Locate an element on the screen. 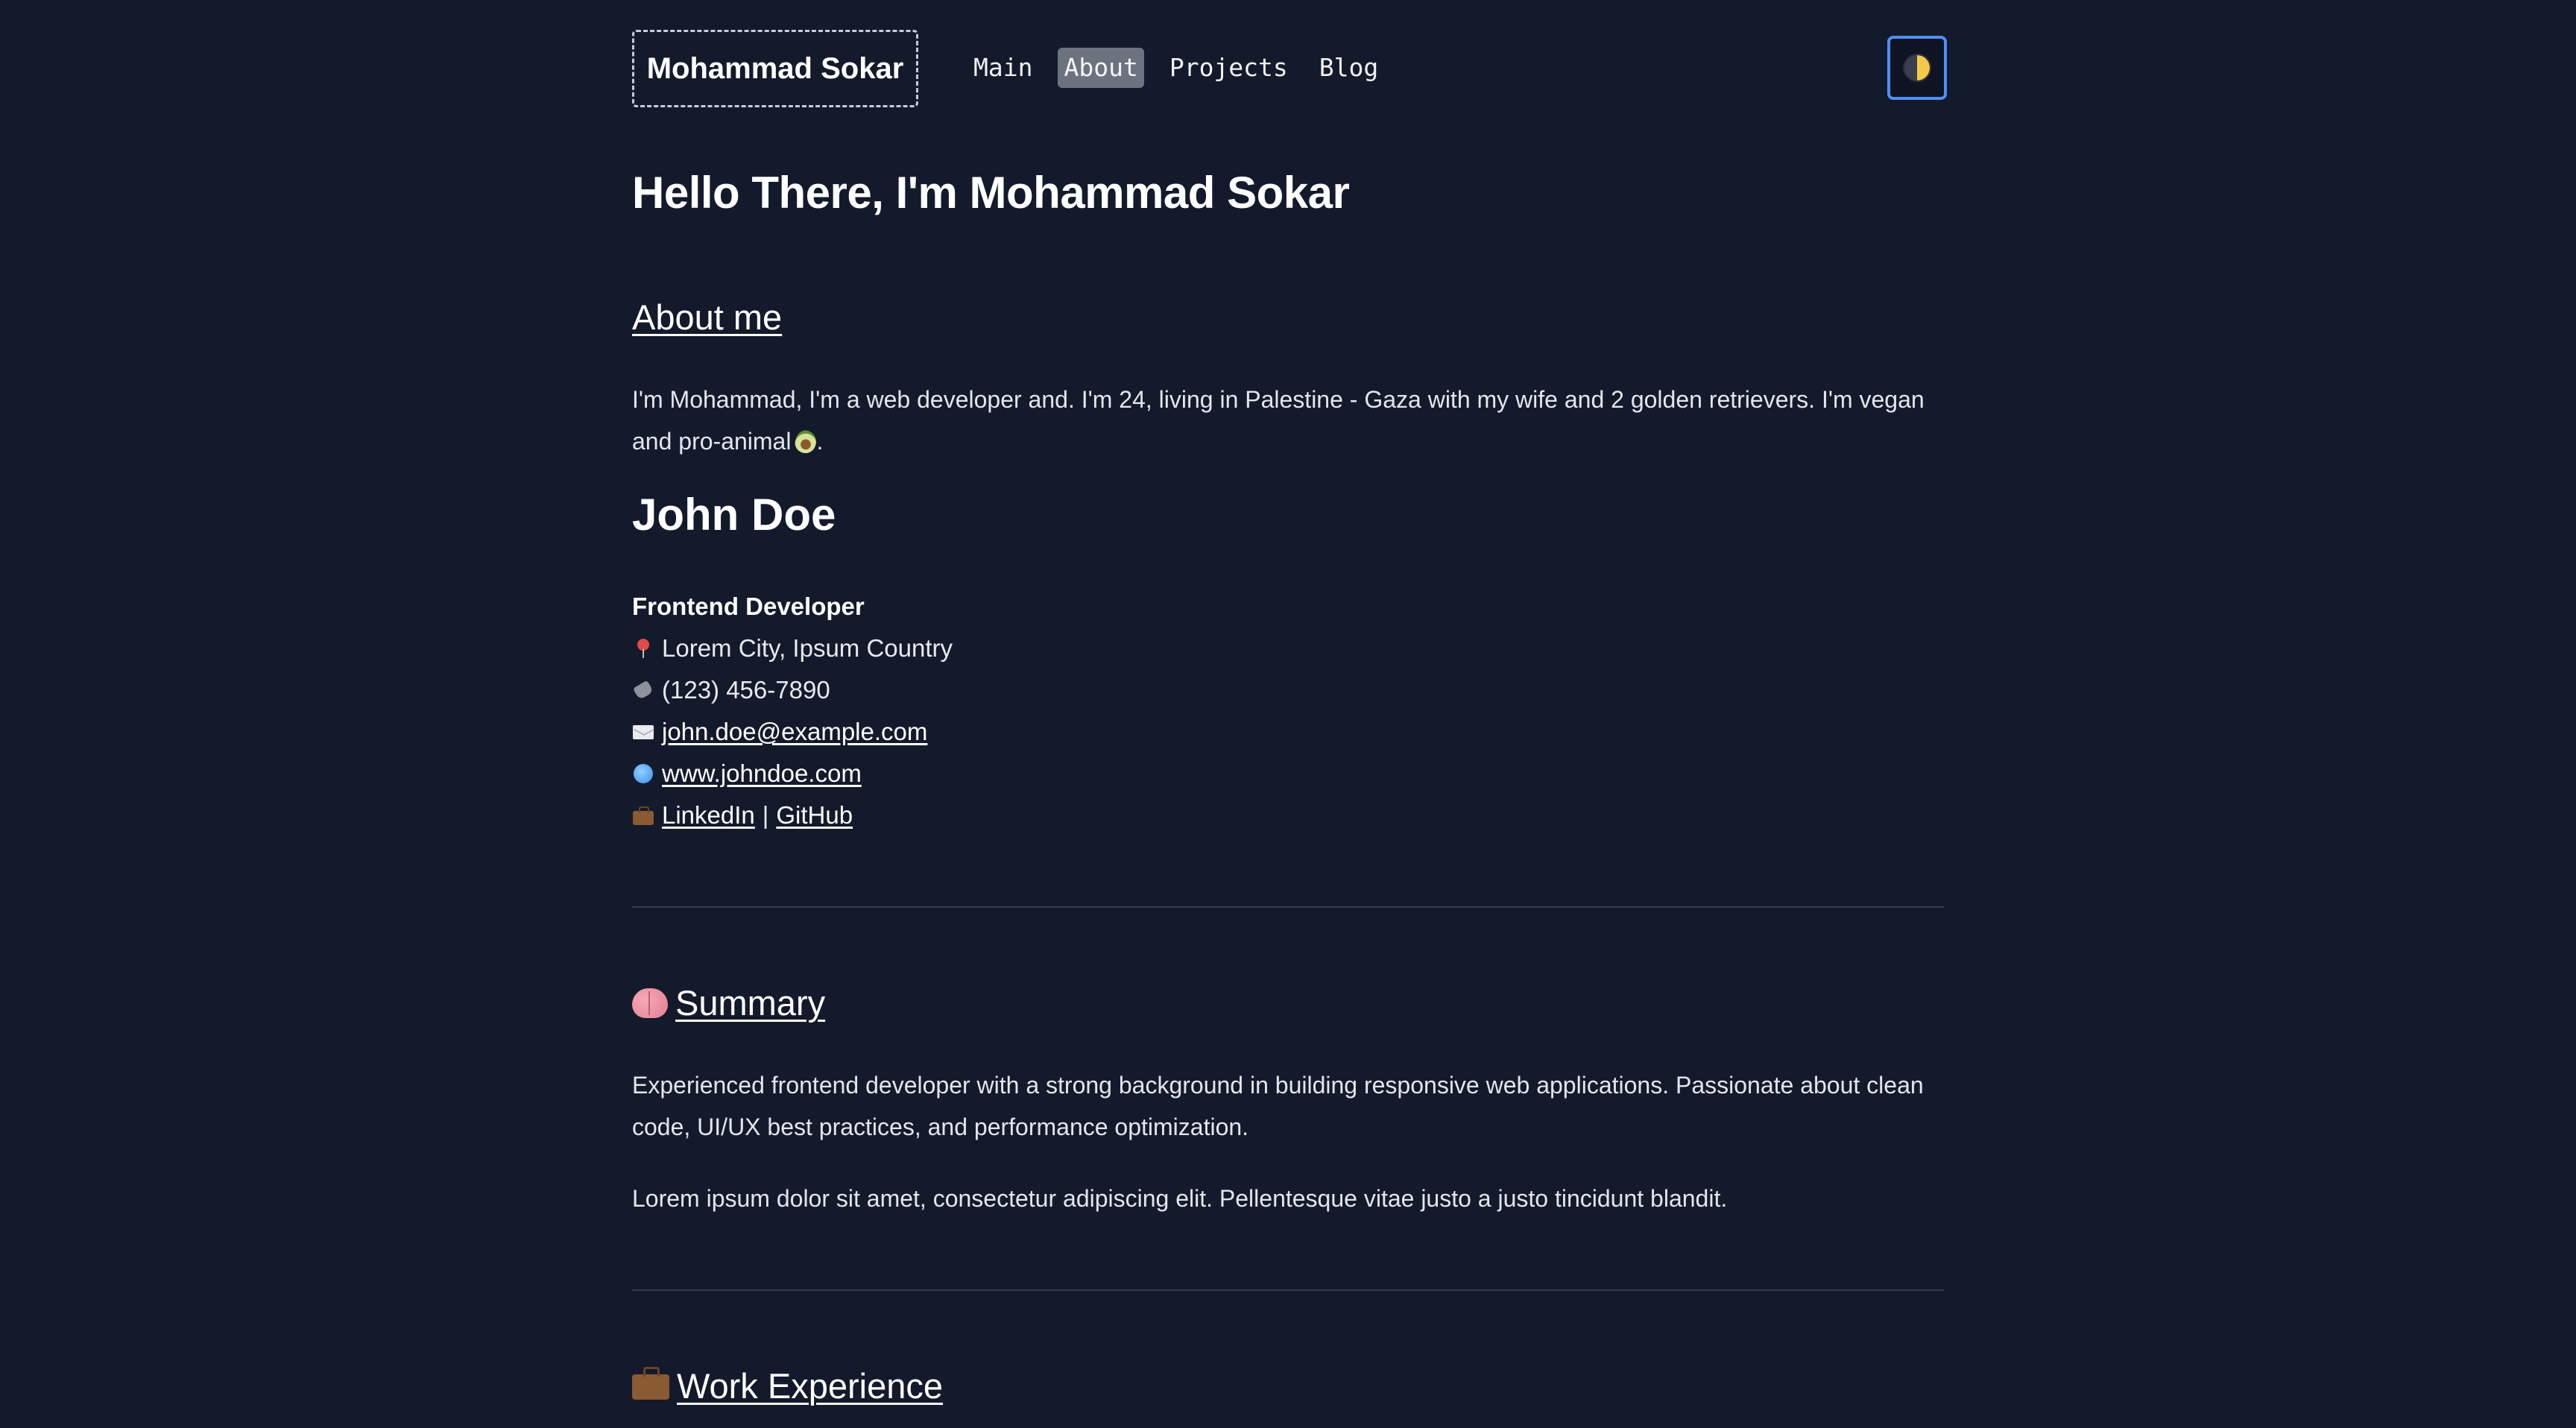 The image size is (2576, 1428). page-title: Hello There, I'm Mohammad Sokar is located at coordinates (991, 193).